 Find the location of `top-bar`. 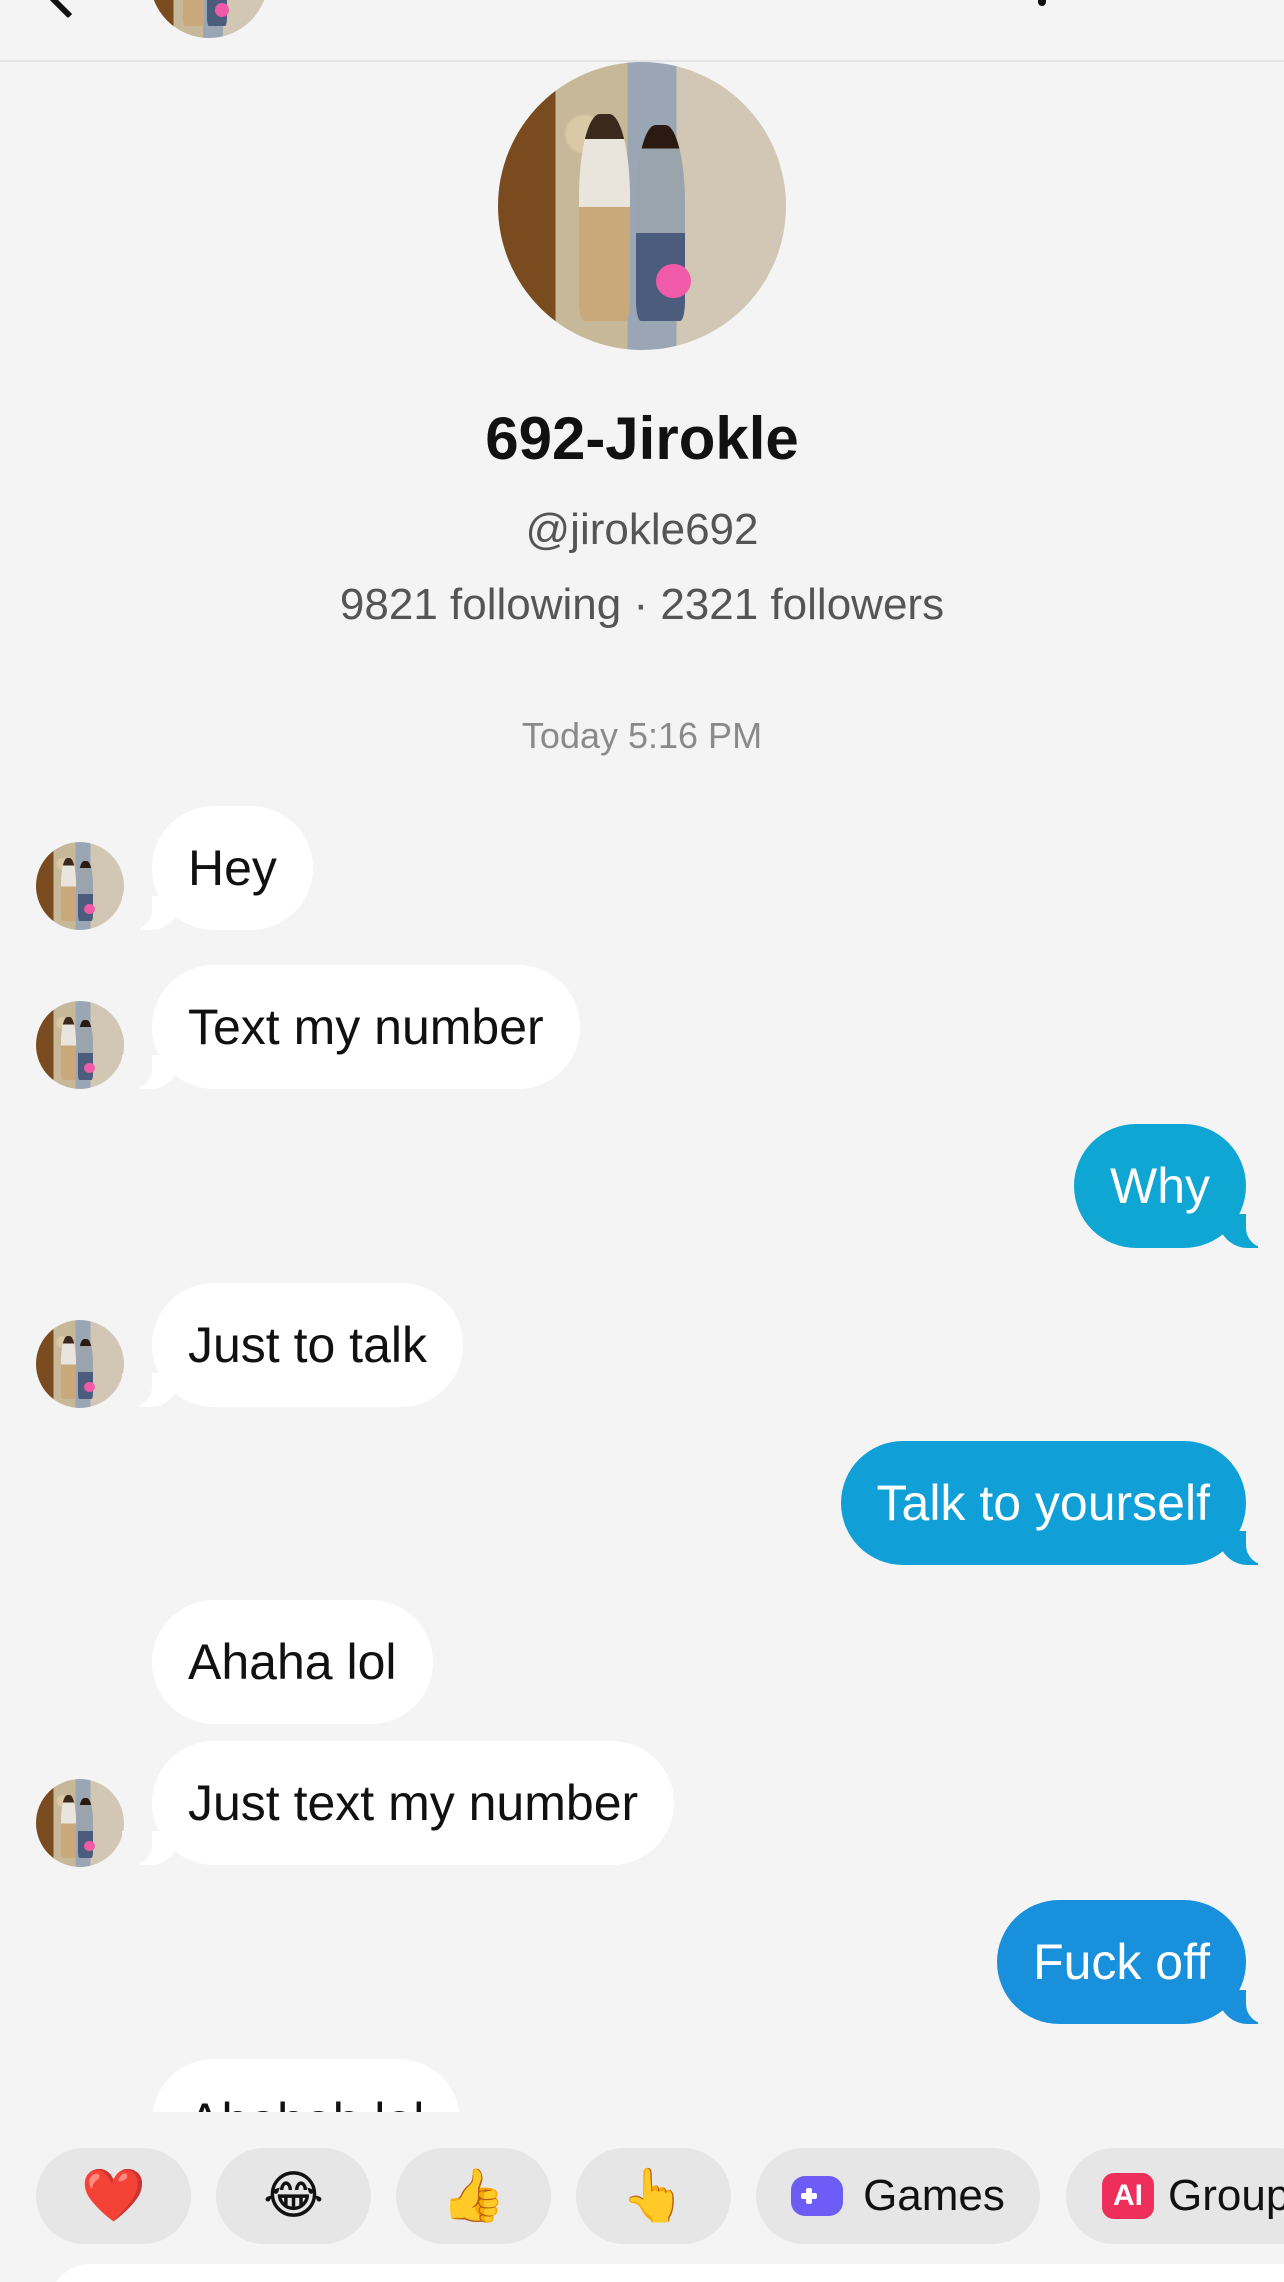

top-bar is located at coordinates (642, 31).